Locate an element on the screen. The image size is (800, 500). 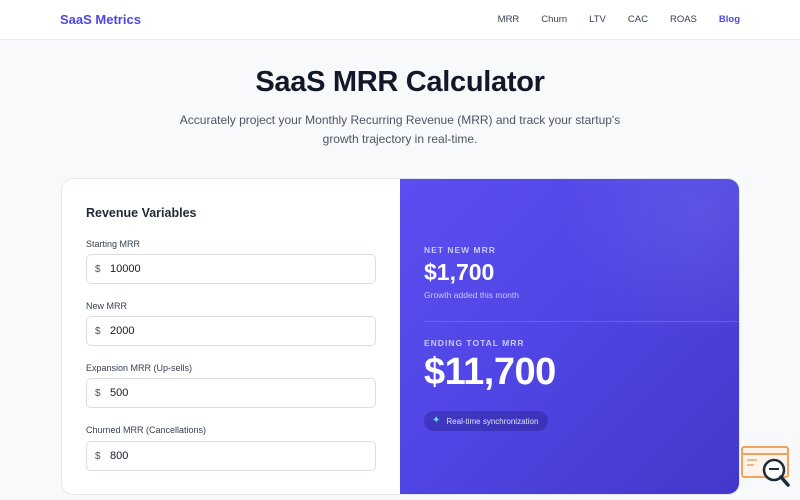
nav-link-cac: CAC is located at coordinates (638, 19).